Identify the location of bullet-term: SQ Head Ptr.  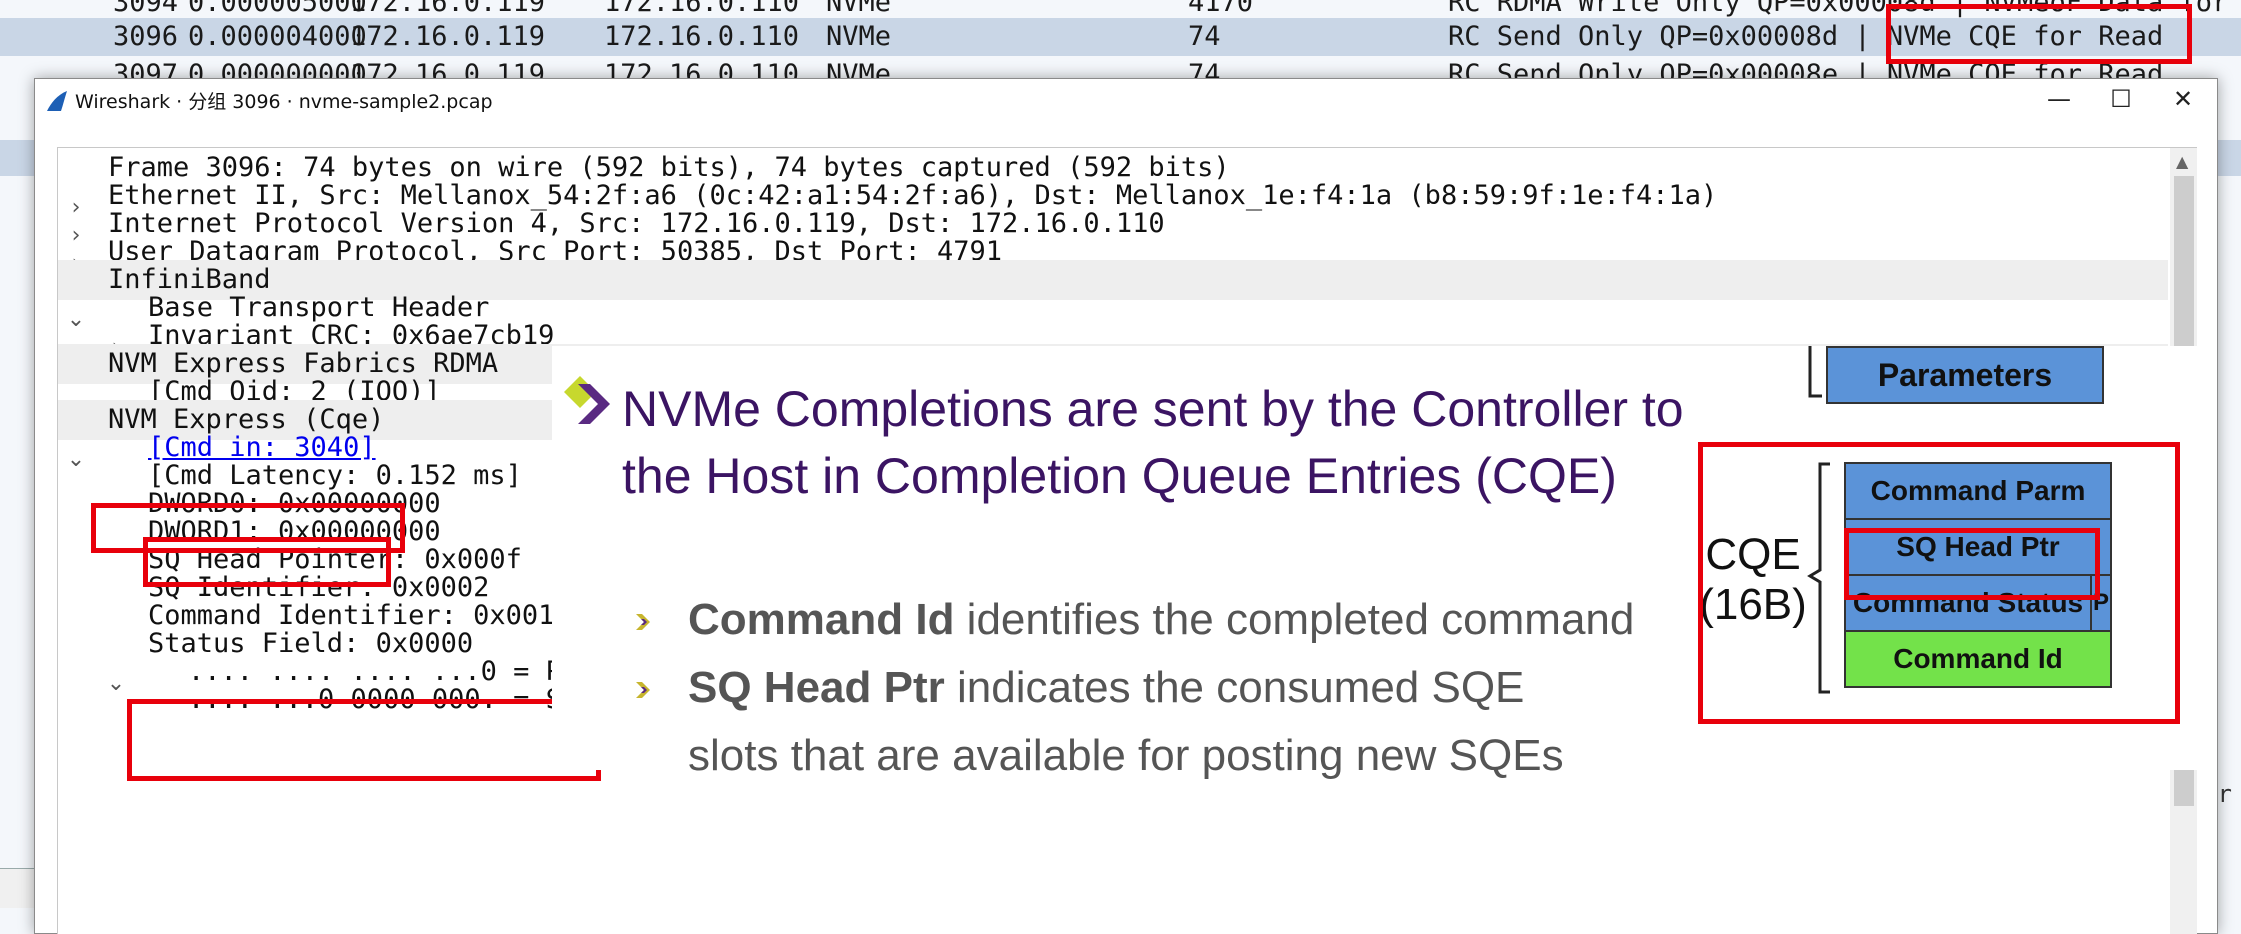
(816, 687).